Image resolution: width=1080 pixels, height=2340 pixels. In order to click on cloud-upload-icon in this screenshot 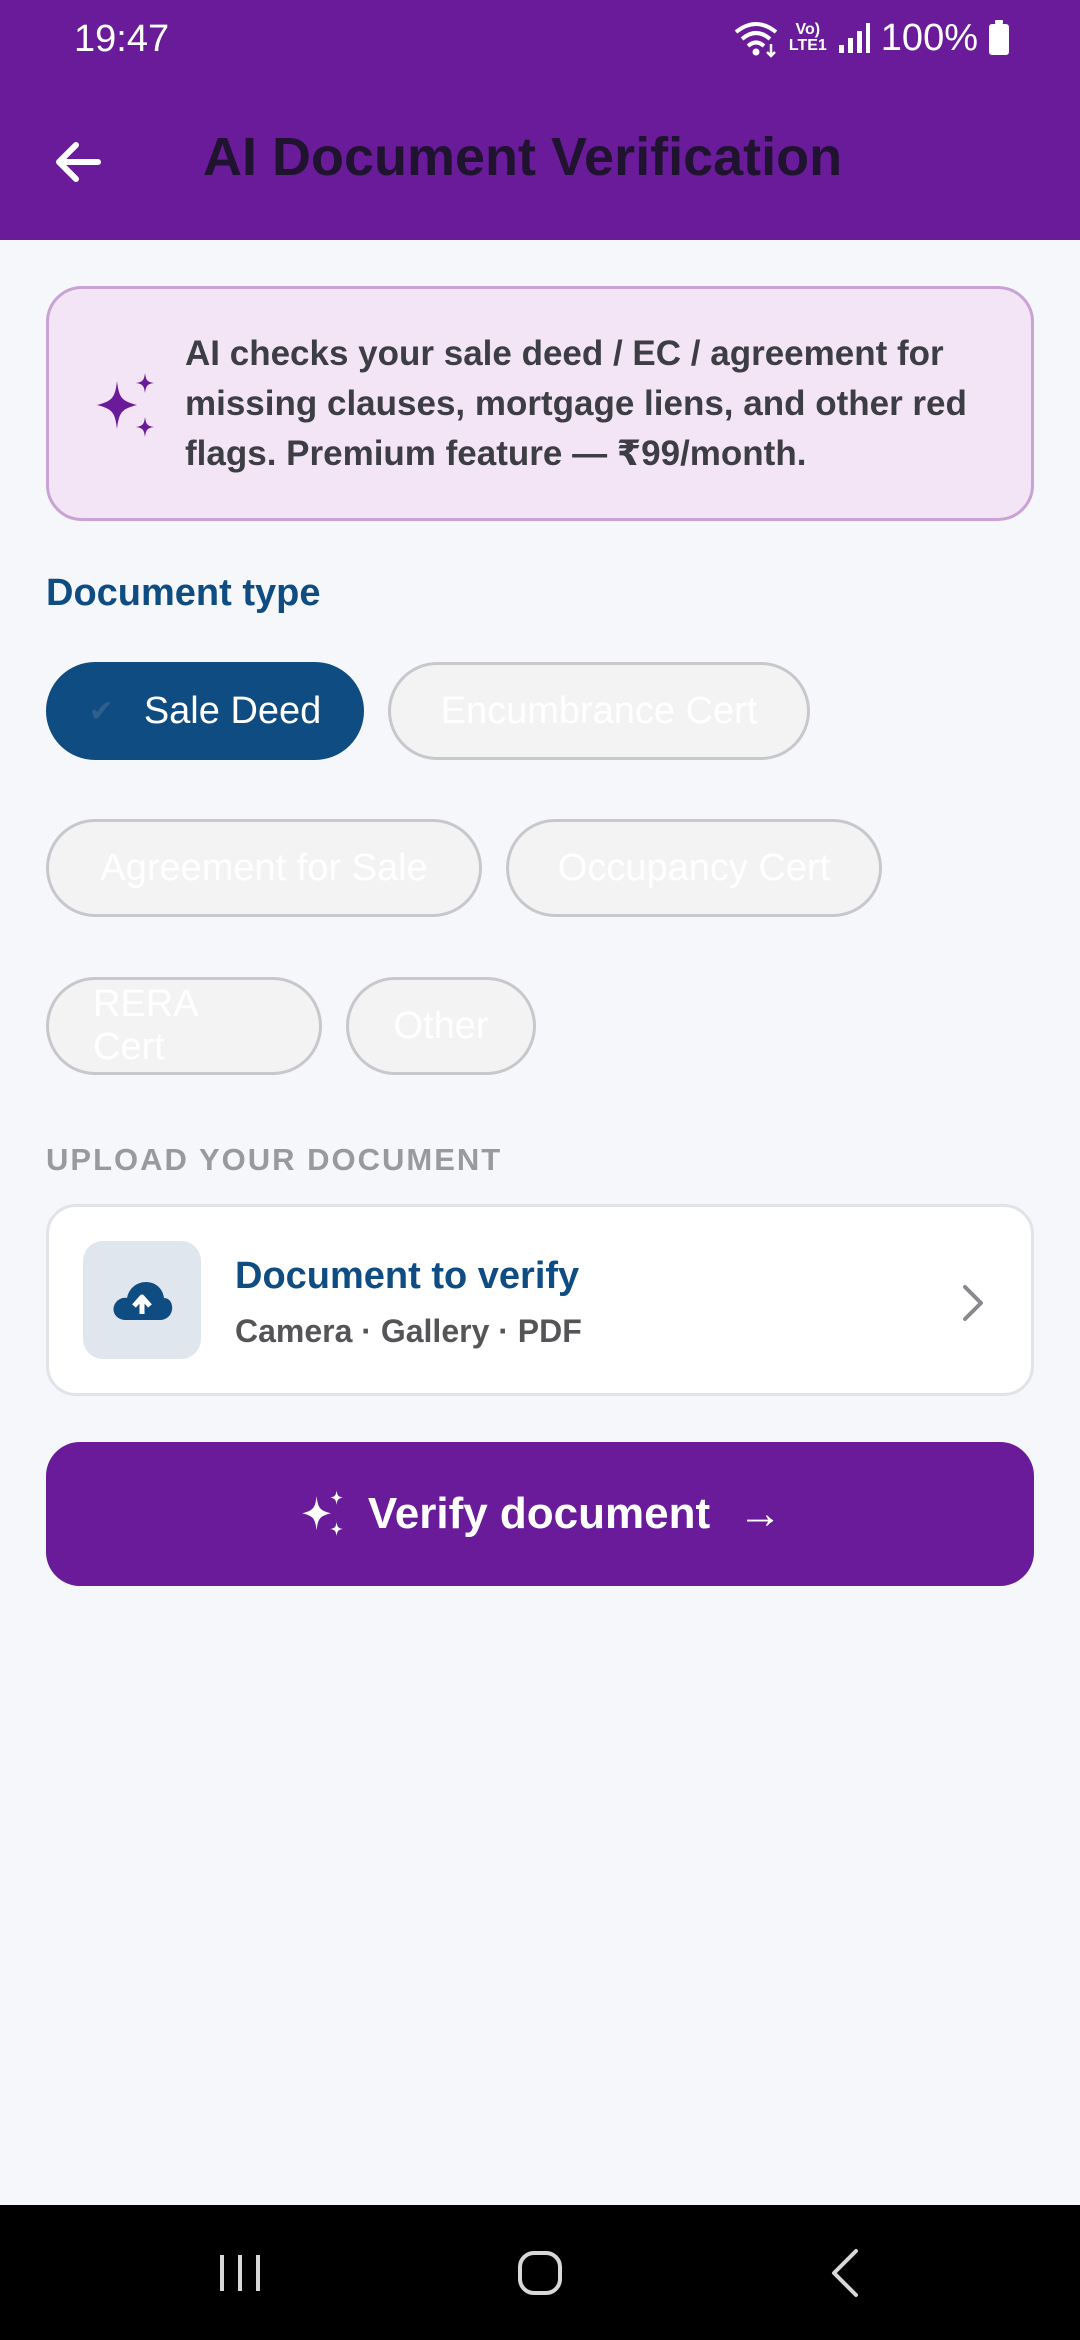, I will do `click(143, 1301)`.